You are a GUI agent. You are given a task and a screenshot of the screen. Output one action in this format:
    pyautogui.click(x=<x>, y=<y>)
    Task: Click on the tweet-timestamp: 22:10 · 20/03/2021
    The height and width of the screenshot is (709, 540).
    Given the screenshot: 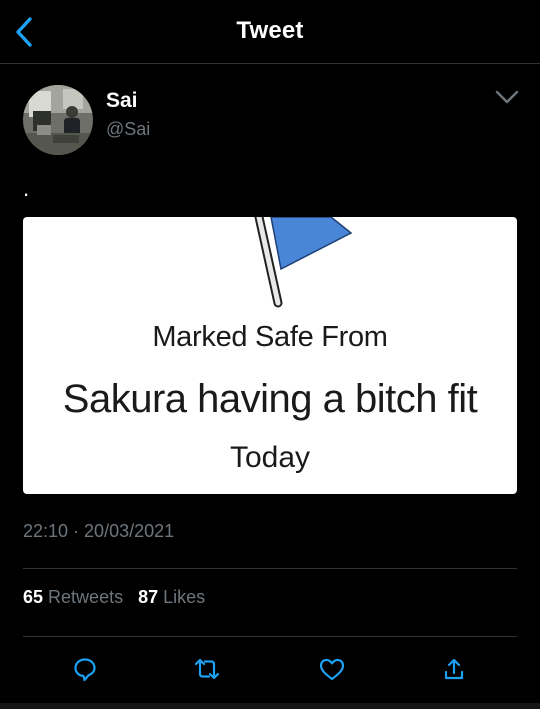 What is the action you would take?
    pyautogui.click(x=98, y=531)
    